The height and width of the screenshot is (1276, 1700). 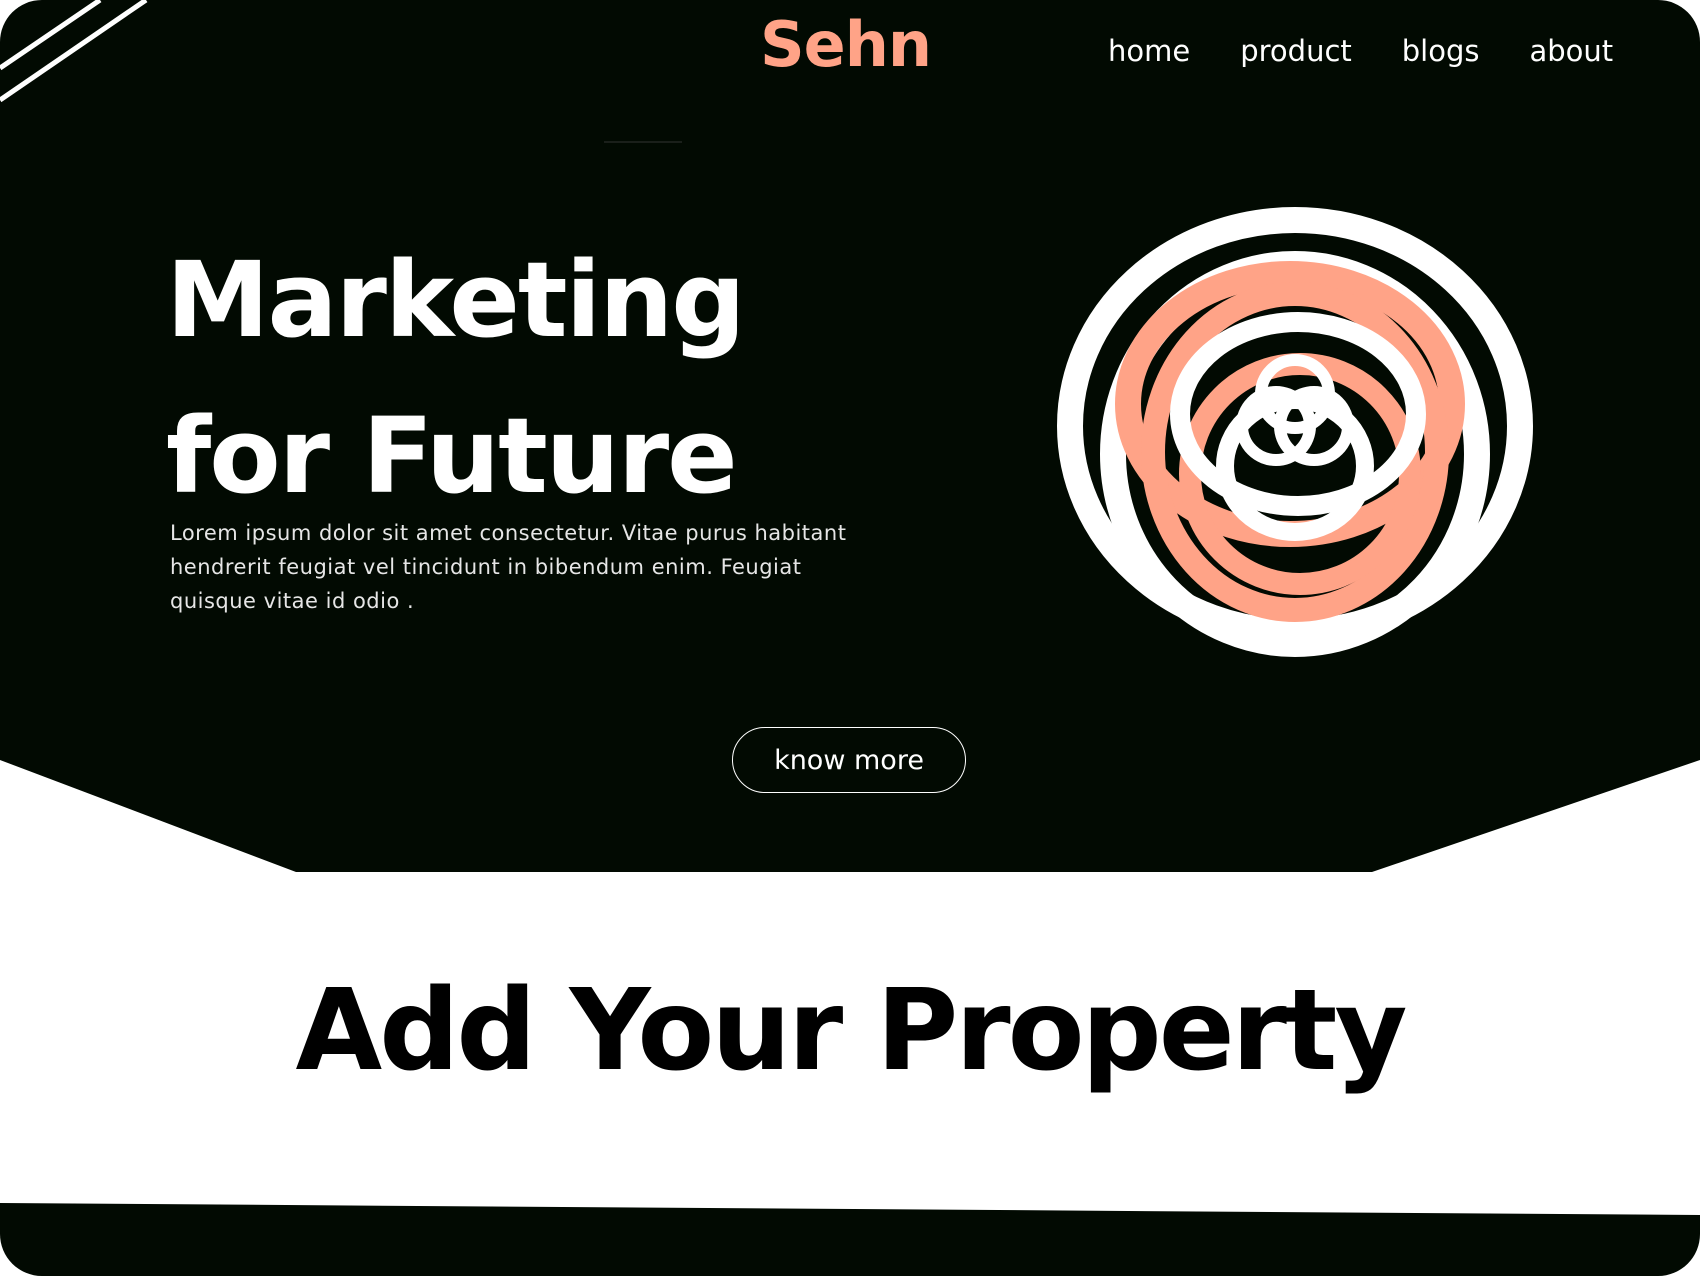 What do you see at coordinates (452, 456) in the screenshot?
I see `hero-title-line2: for Future` at bounding box center [452, 456].